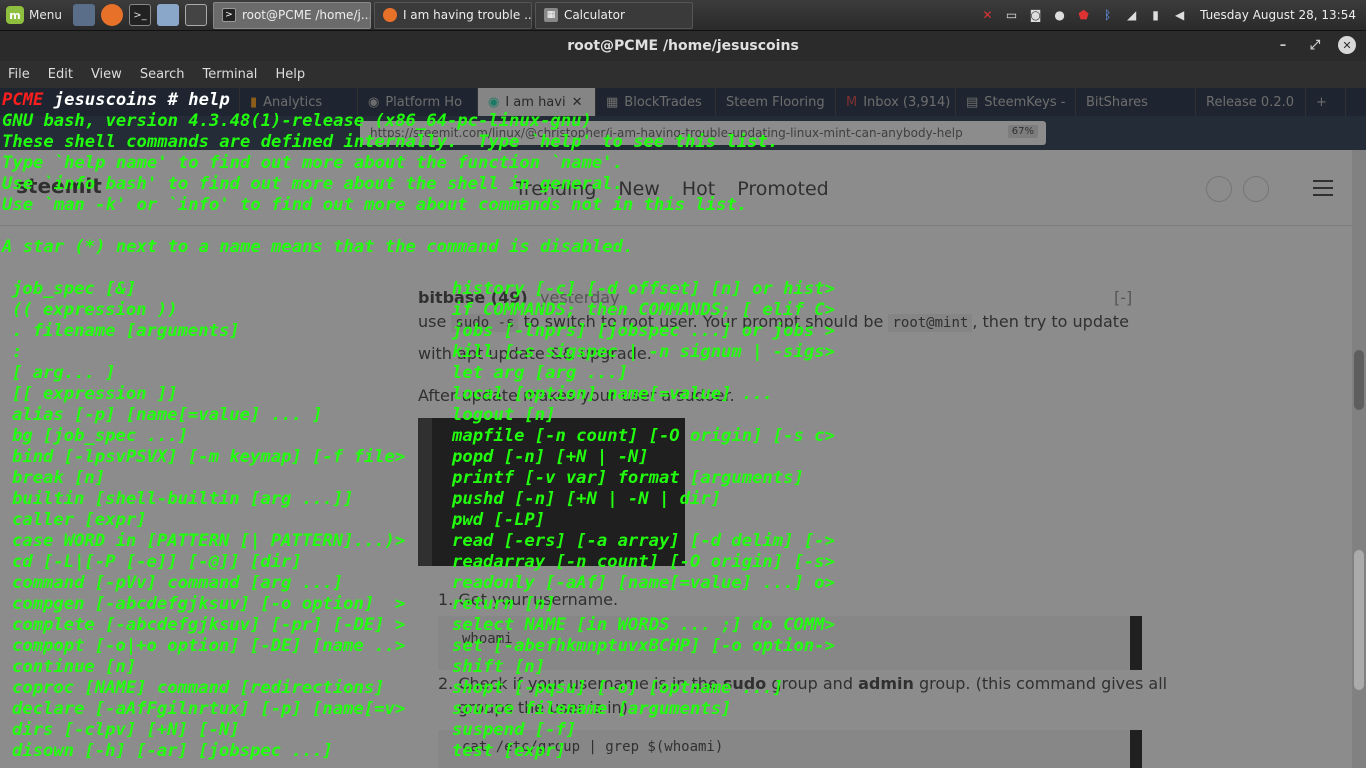 Image resolution: width=1366 pixels, height=768 pixels. Describe the element at coordinates (178, 583) in the screenshot. I see `help-entry-left: command [-pVv] command [arg ...]` at that location.